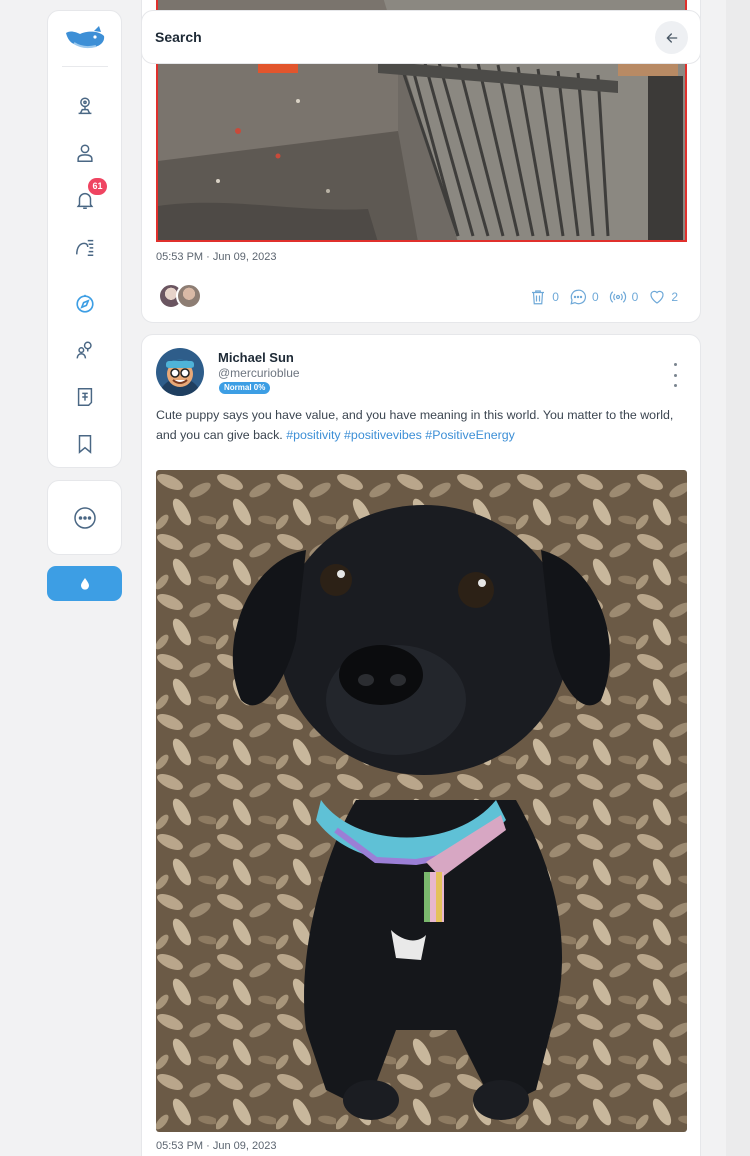  I want to click on broadcast-icon, so click(617, 297).